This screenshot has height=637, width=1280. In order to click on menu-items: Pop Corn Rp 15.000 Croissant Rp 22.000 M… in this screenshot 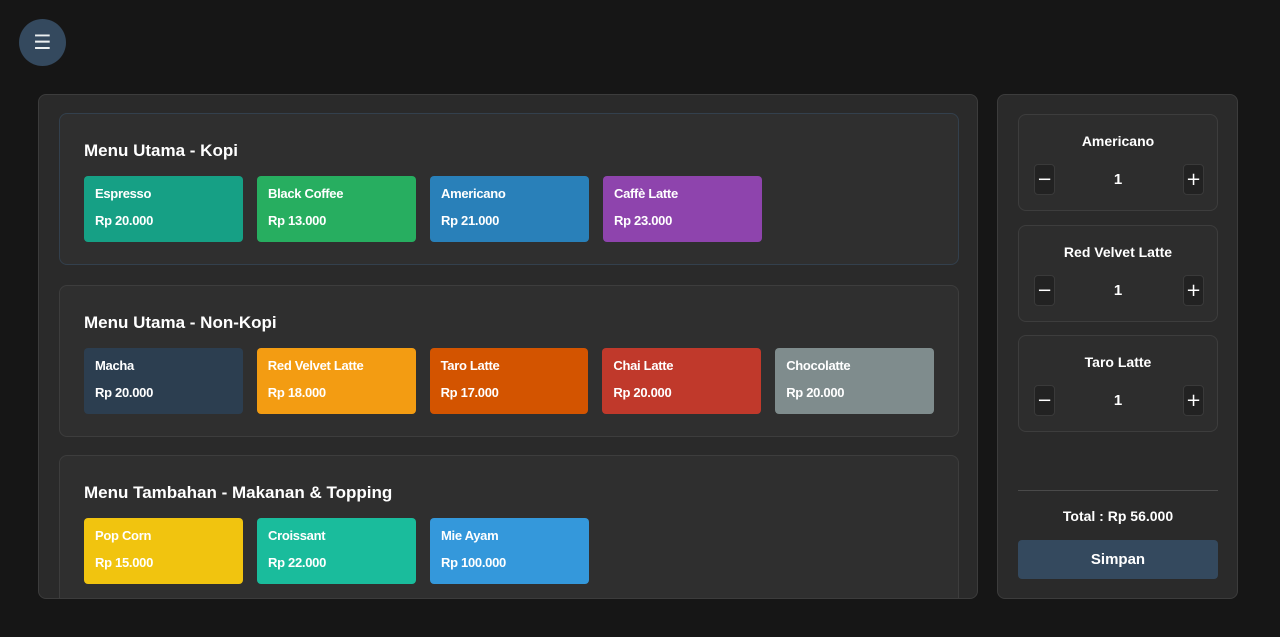, I will do `click(509, 551)`.